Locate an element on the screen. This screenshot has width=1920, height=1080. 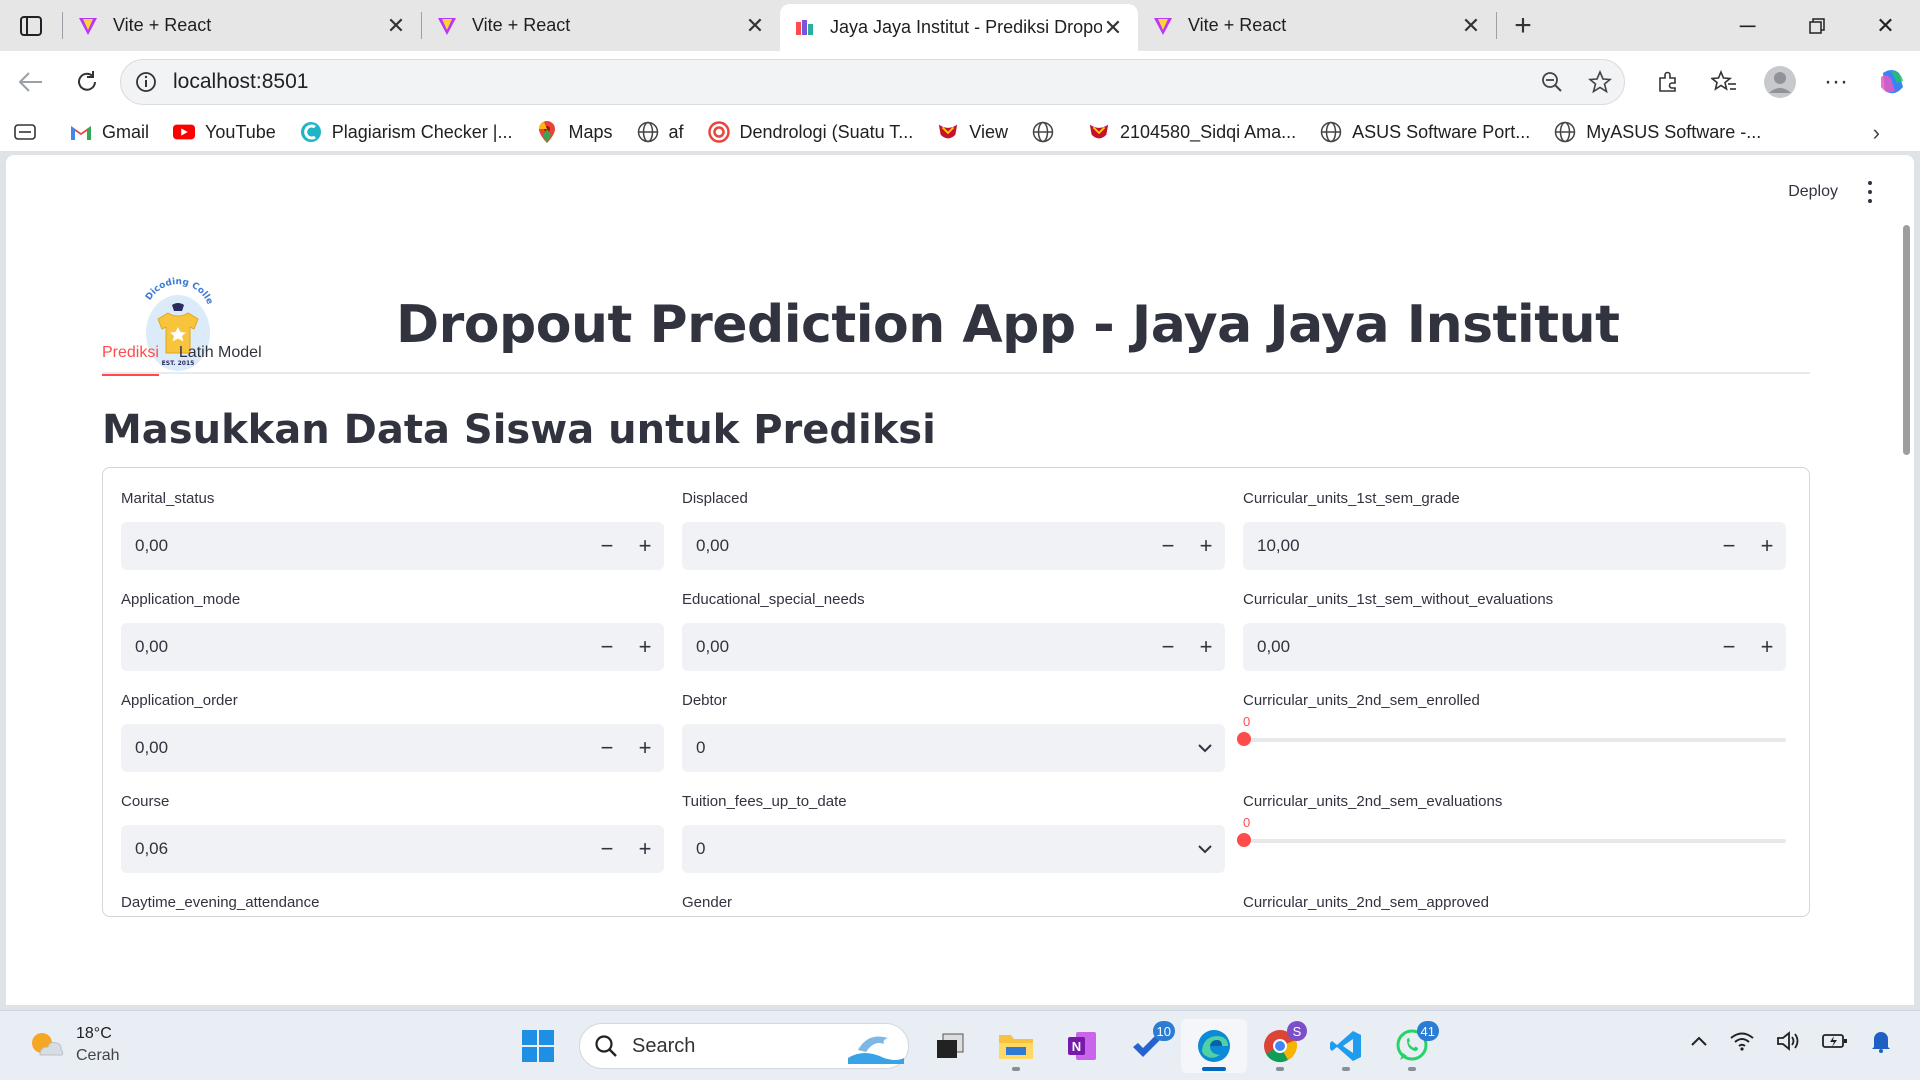
close-window-button: ✕ is located at coordinates (1885, 25).